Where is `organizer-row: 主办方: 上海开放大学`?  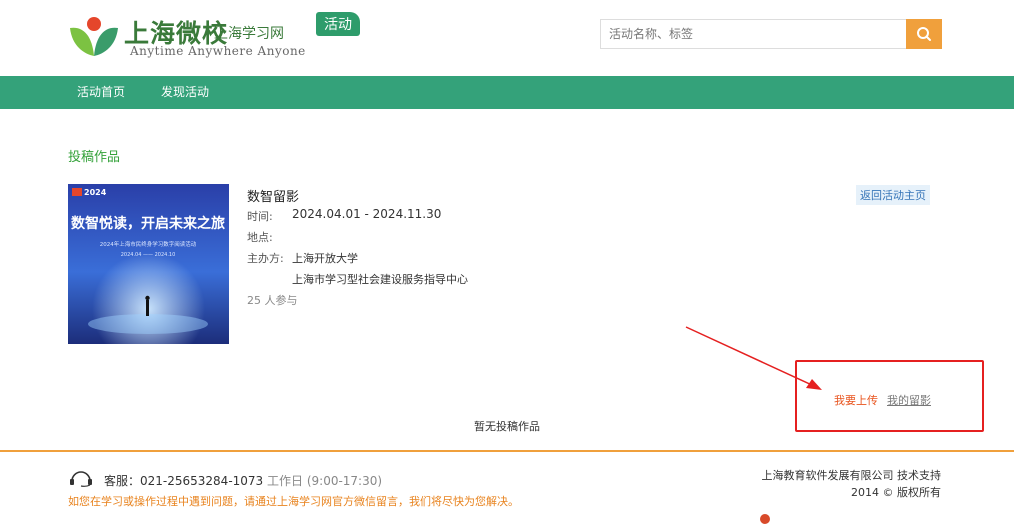 organizer-row: 主办方: 上海开放大学 is located at coordinates (302, 258).